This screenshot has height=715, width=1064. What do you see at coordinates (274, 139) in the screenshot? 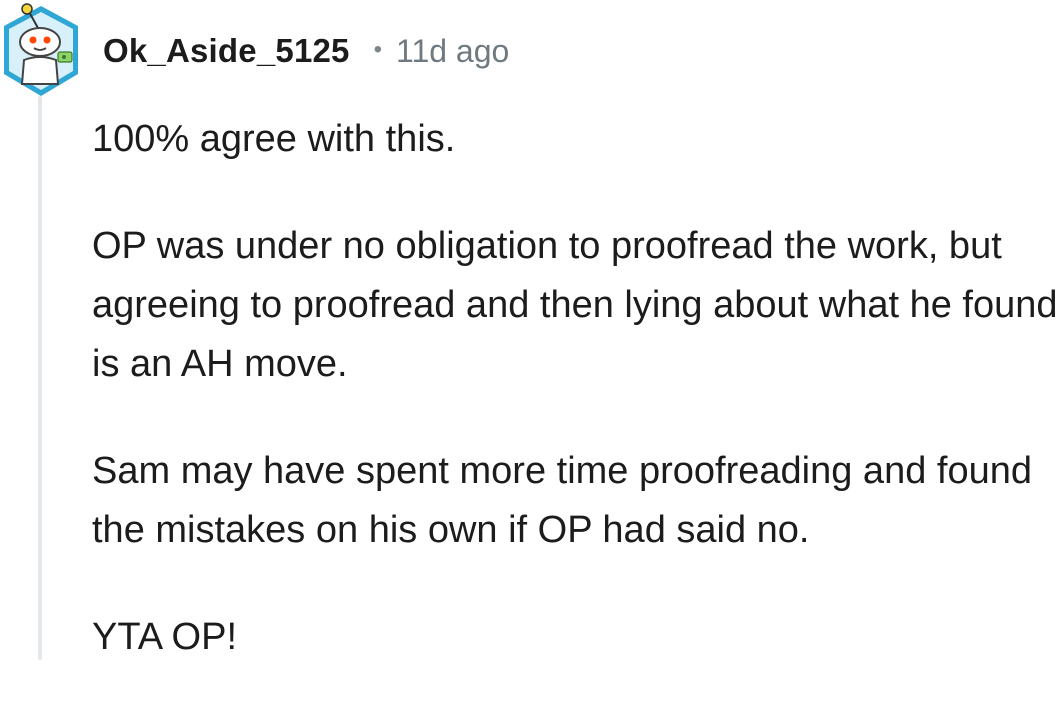
I see `comment-paragraph: 100% agree with this.` at bounding box center [274, 139].